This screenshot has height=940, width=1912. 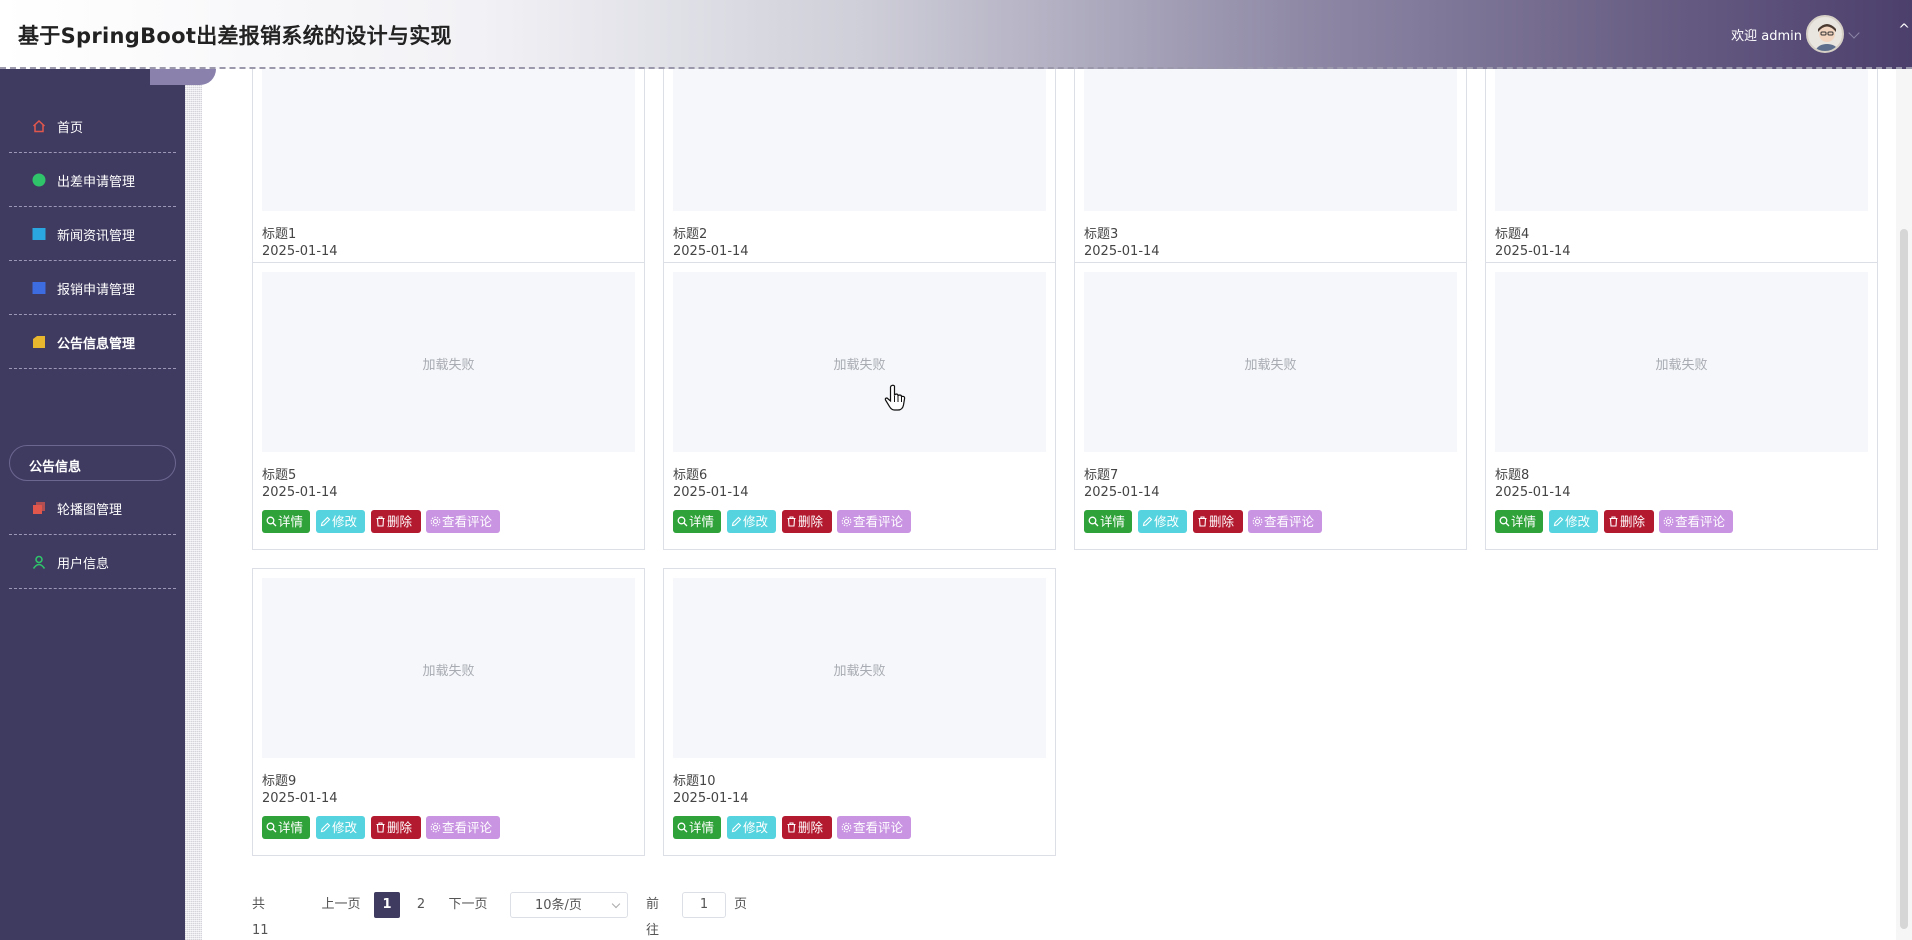 What do you see at coordinates (956, 34) in the screenshot?
I see `top-header: 基于SpringBoot出差报销系统的设计与实现 欢迎 admin ^` at bounding box center [956, 34].